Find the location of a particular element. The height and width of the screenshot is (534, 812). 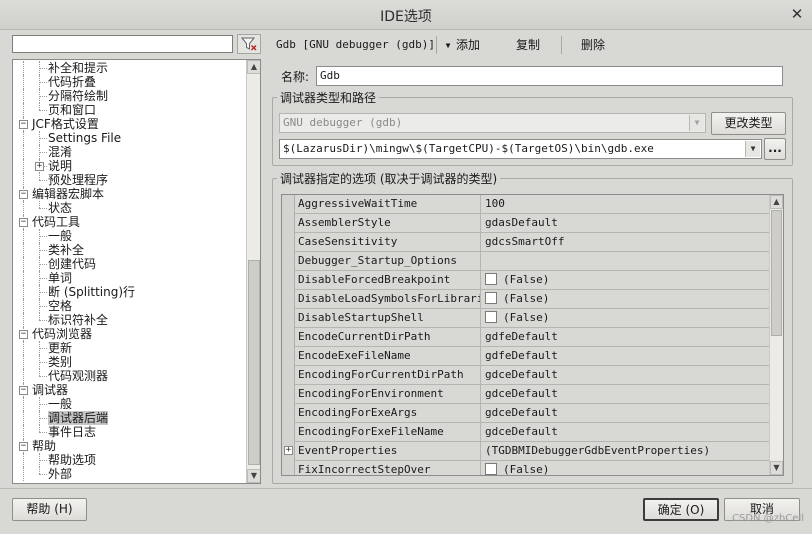

property-row: EncodingForExeFileName gdceDefault is located at coordinates (532, 432).